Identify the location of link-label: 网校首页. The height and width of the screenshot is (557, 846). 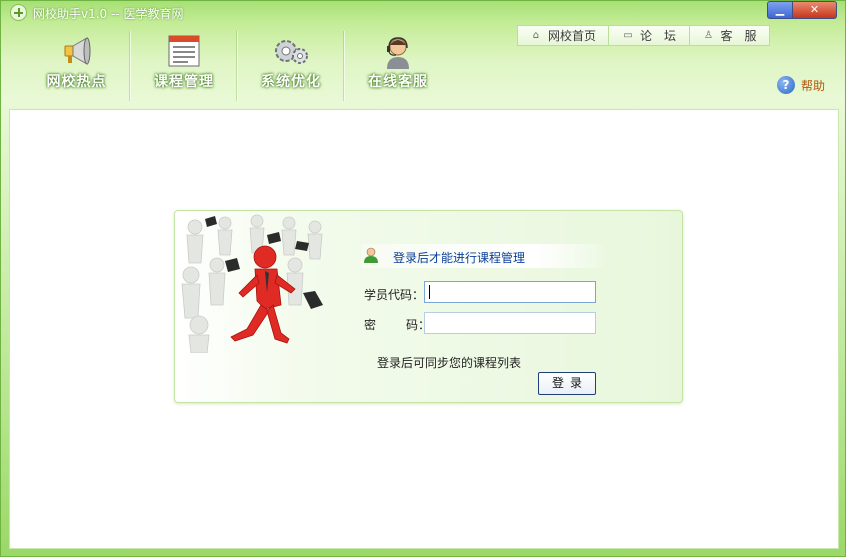
(571, 36).